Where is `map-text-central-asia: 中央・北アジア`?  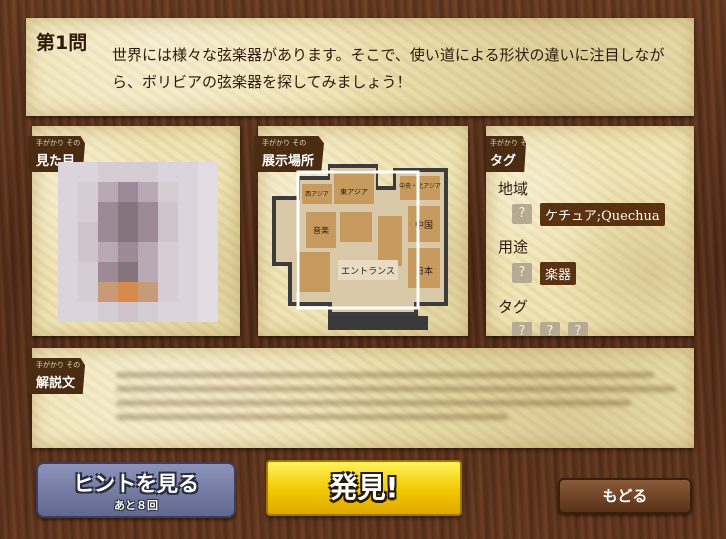
map-text-central-asia: 中央・北アジア is located at coordinates (420, 186).